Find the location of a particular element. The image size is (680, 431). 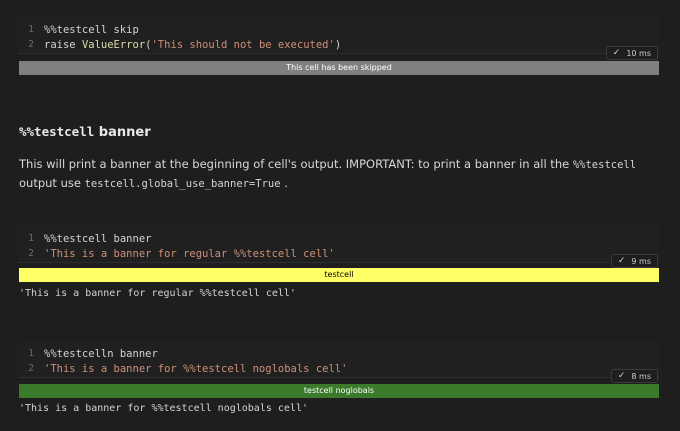

code-token: 'This should not be executed' is located at coordinates (243, 44).